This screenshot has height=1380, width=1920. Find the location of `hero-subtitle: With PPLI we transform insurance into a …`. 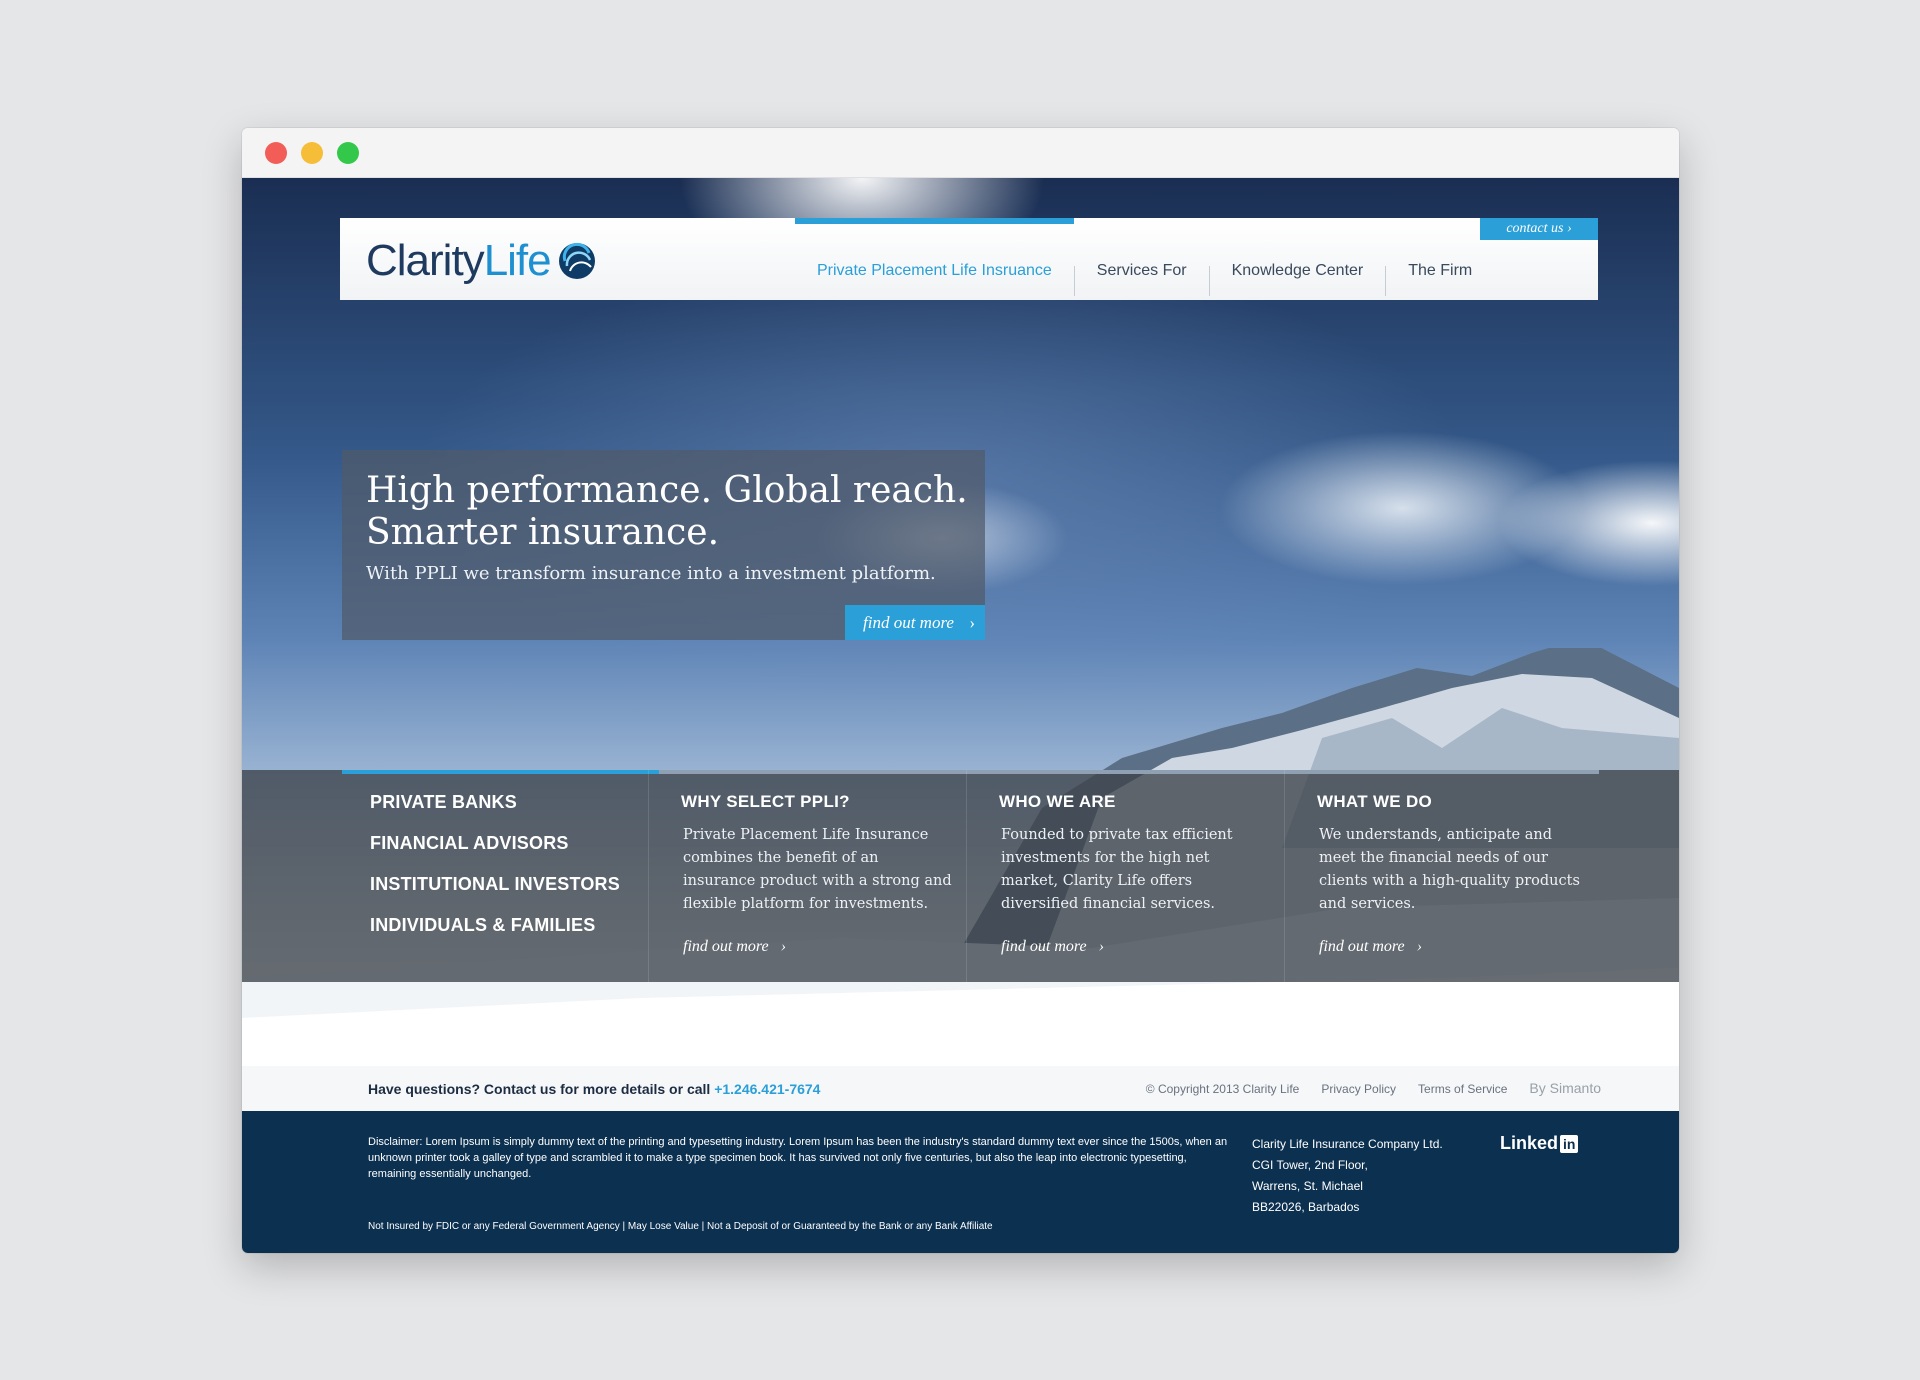

hero-subtitle: With PPLI we transform insurance into a … is located at coordinates (651, 573).